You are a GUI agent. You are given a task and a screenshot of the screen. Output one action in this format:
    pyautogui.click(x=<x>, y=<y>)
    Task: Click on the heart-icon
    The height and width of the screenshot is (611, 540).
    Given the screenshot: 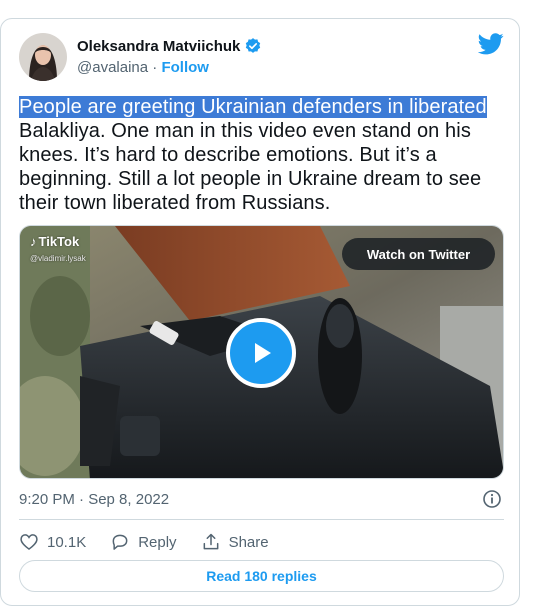 What is the action you would take?
    pyautogui.click(x=29, y=542)
    